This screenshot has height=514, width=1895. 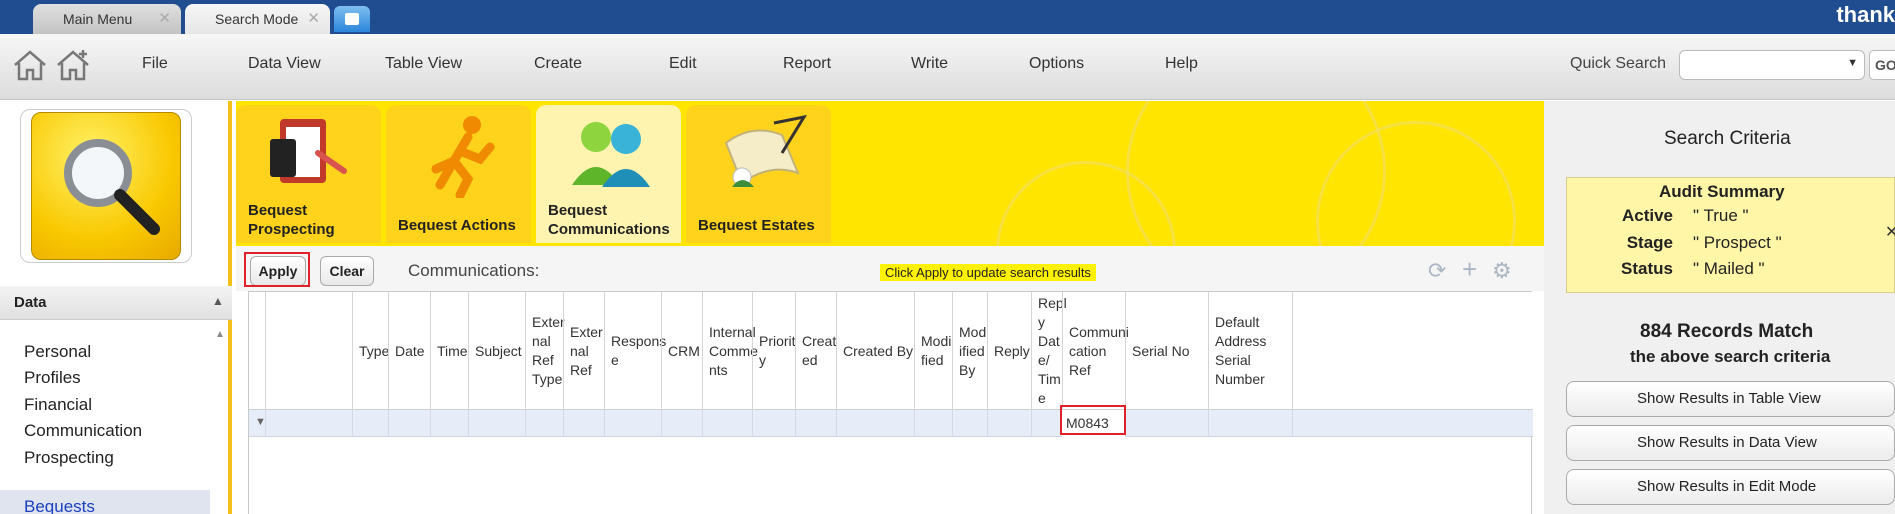 What do you see at coordinates (1730, 487) in the screenshot?
I see `show-edit-mode-button: Show Results in Edit Mode` at bounding box center [1730, 487].